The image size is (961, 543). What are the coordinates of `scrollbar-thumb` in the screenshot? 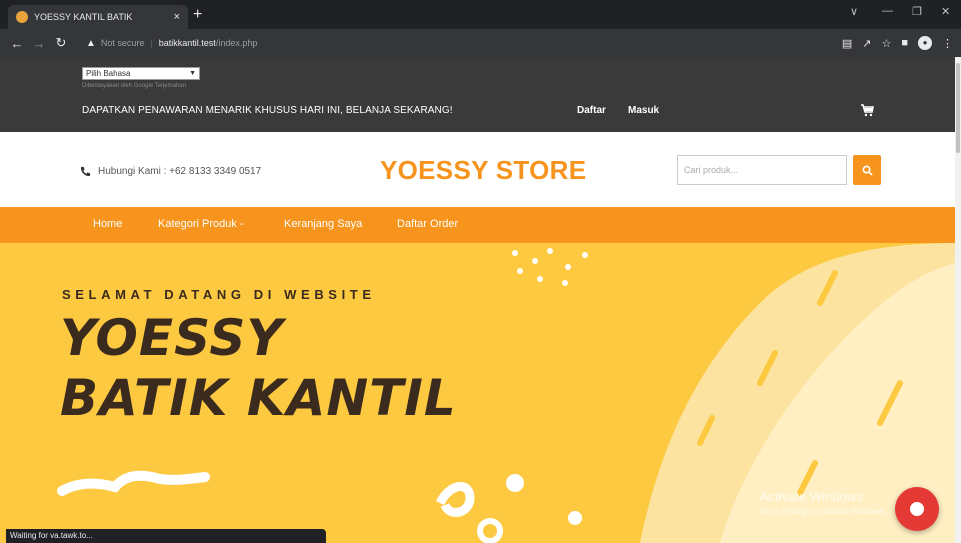 It's located at (958, 108).